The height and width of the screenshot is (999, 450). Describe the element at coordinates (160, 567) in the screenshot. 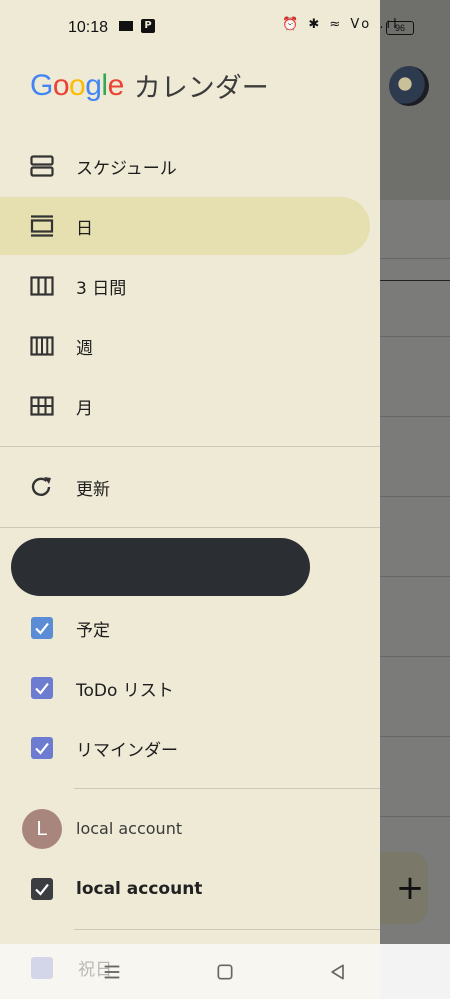

I see `redacted-account-email` at that location.